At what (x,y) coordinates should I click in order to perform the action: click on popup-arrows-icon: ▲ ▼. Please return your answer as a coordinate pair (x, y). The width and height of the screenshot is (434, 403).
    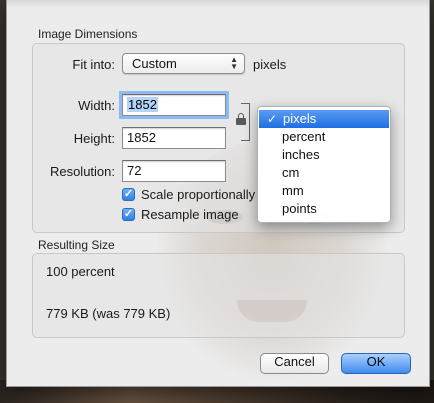
    Looking at the image, I should click on (234, 63).